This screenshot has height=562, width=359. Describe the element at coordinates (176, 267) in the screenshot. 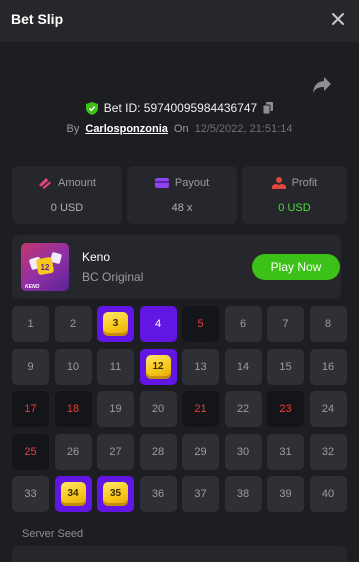

I see `game-card: 12 KENO Keno BC Original Play Now` at that location.